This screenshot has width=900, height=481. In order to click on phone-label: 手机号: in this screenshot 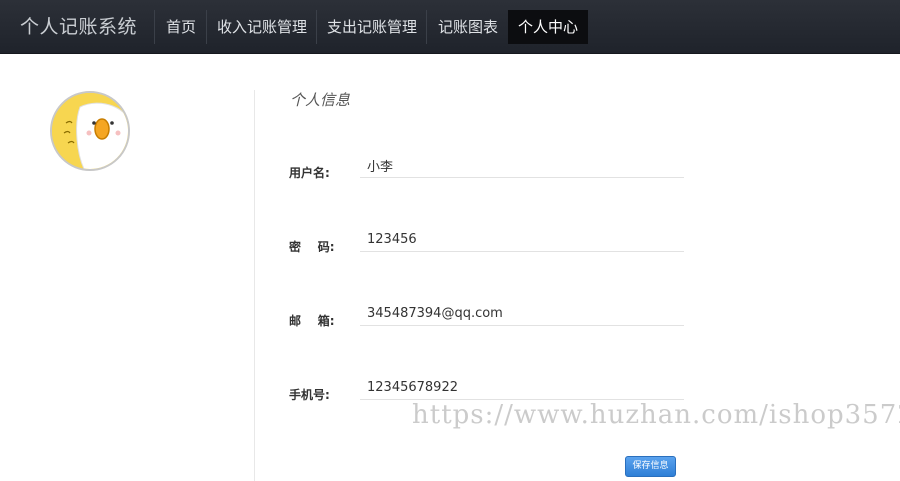, I will do `click(309, 395)`.